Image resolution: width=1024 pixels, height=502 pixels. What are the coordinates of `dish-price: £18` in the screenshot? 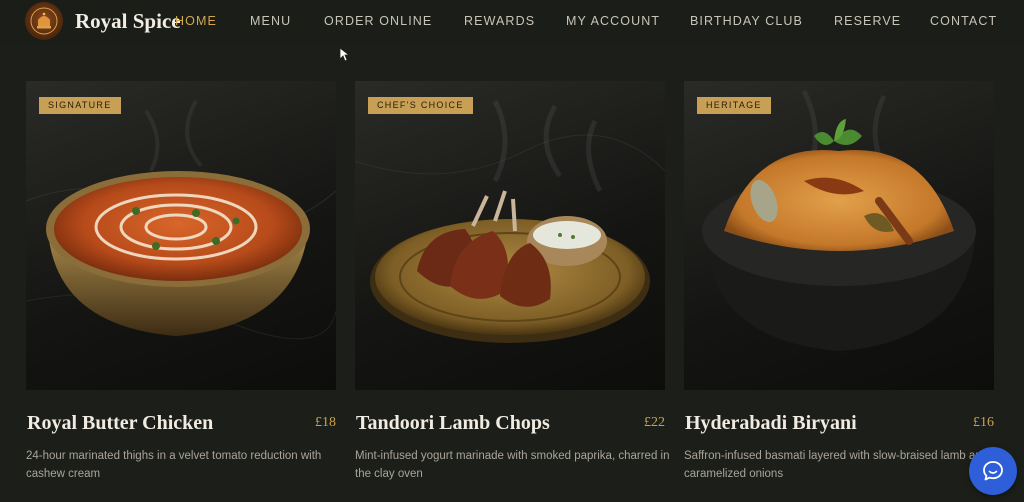 It's located at (325, 422).